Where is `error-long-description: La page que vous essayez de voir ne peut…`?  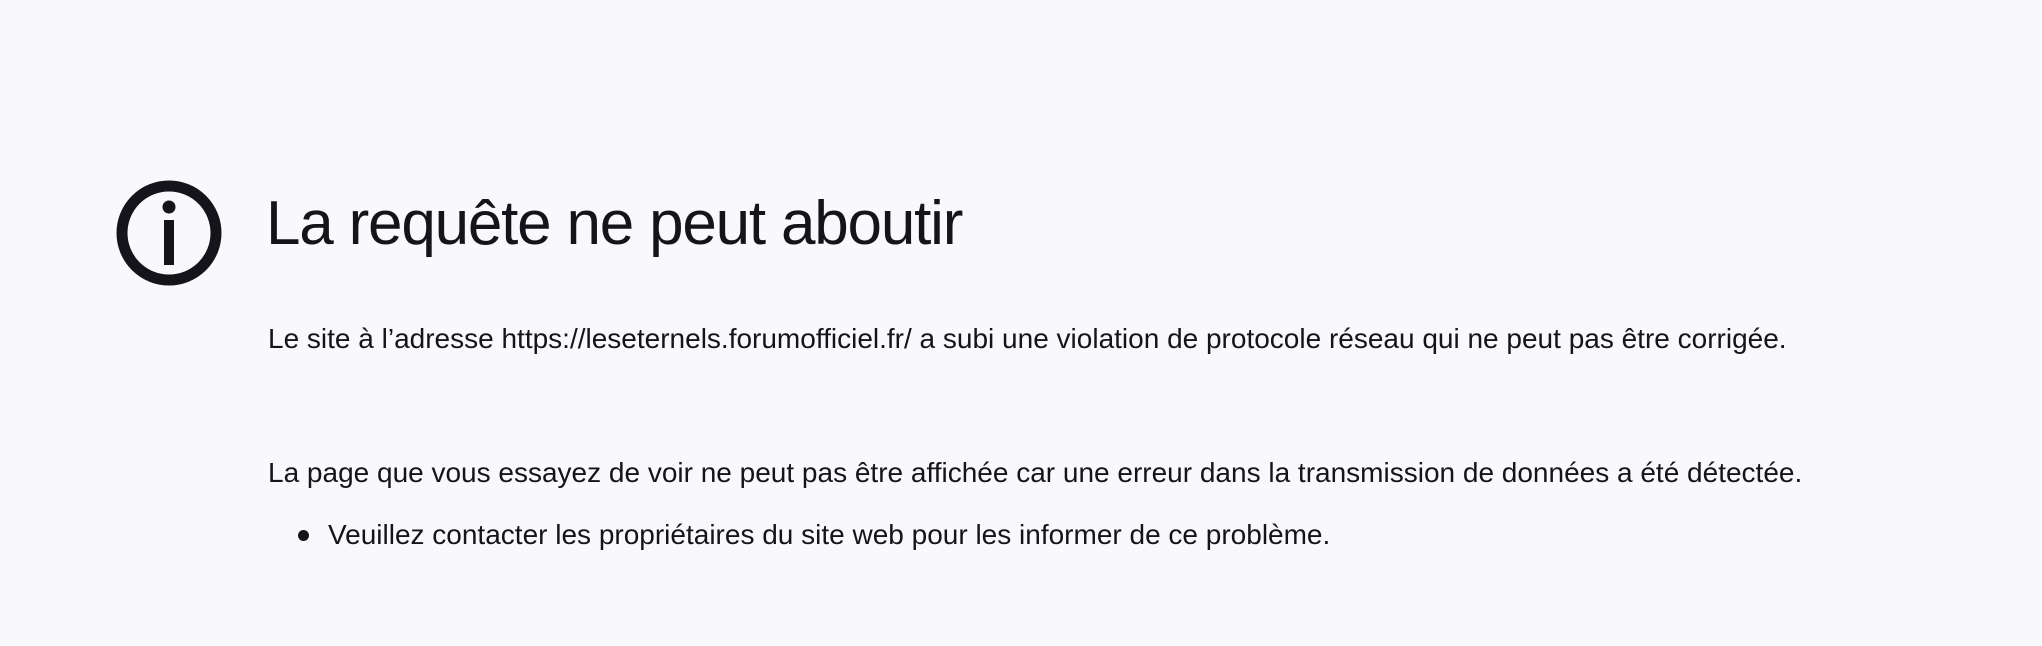 error-long-description: La page que vous essayez de voir ne peut… is located at coordinates (1035, 472).